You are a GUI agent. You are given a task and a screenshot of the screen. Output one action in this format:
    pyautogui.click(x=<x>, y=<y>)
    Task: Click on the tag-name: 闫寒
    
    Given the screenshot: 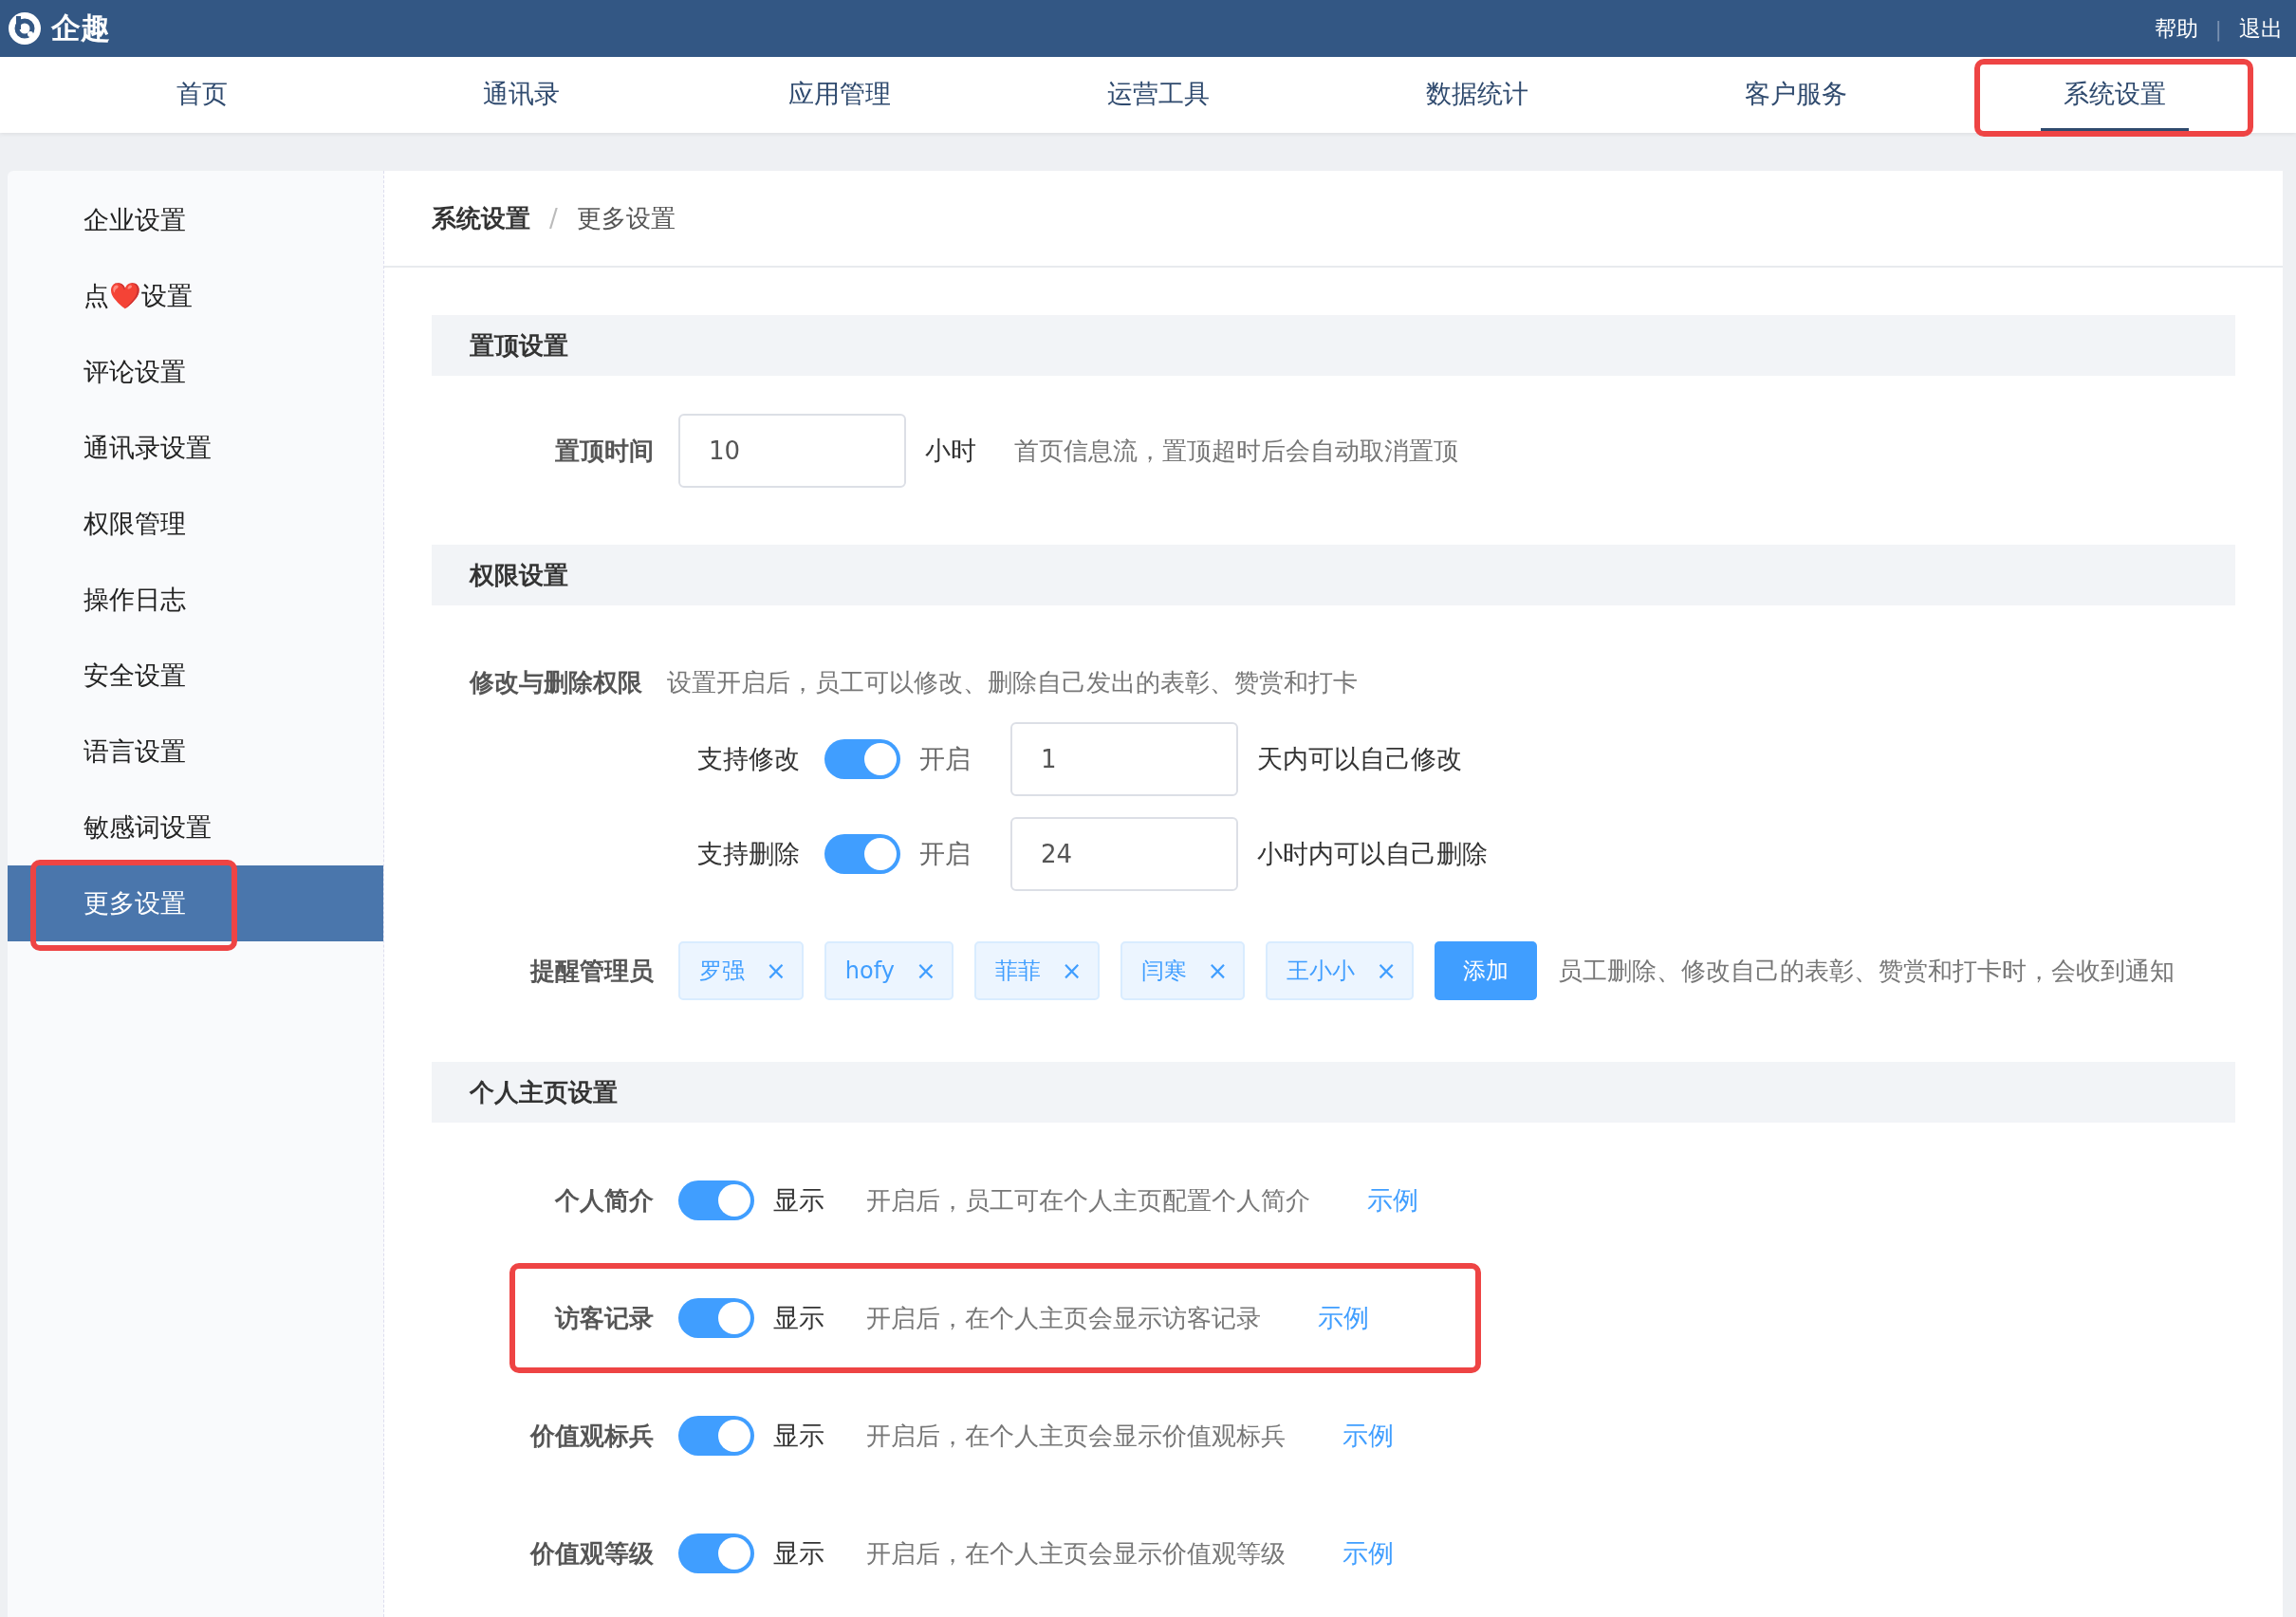 What is the action you would take?
    pyautogui.click(x=1163, y=971)
    